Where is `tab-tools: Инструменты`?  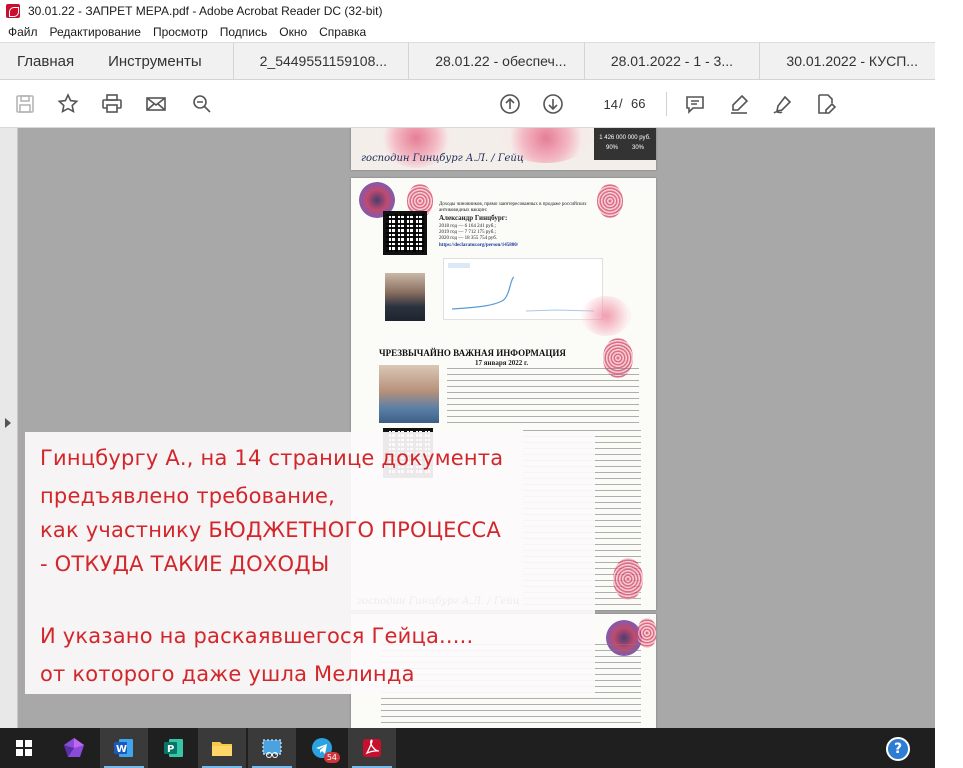
tab-tools: Инструменты is located at coordinates (155, 61).